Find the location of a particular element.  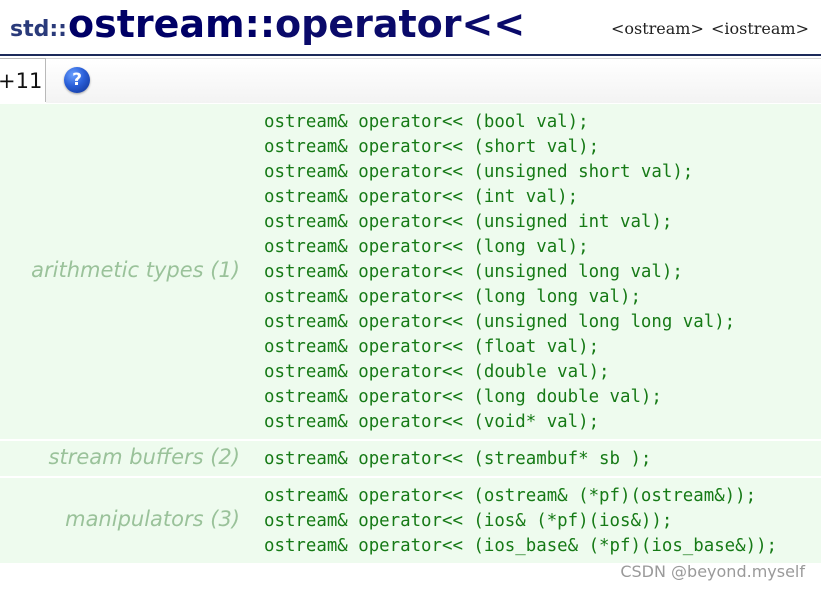

standard-tabs: +11 is located at coordinates (410, 79).